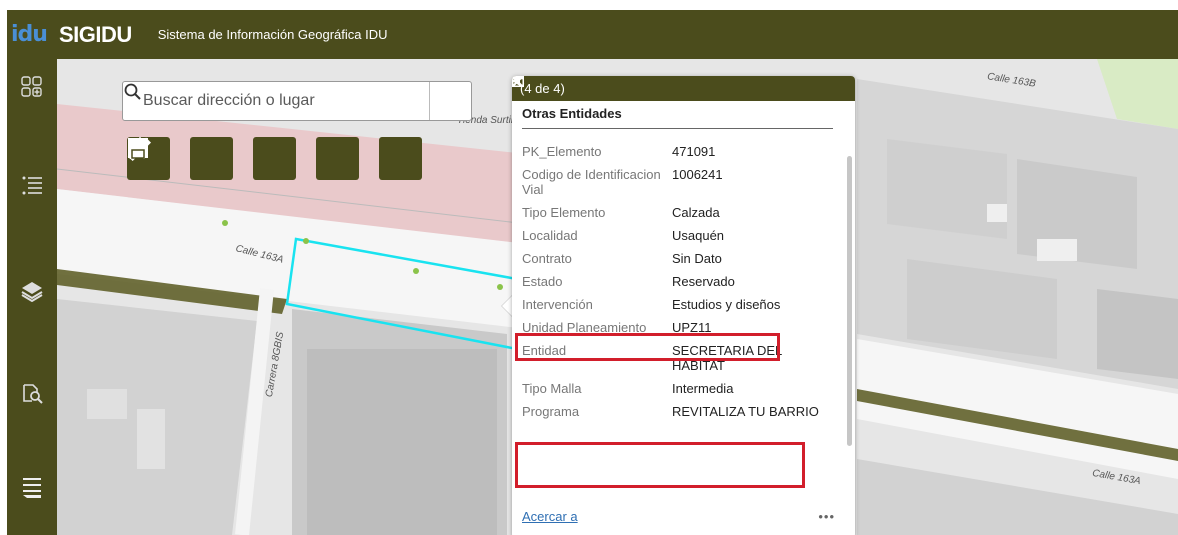  I want to click on attribute-key: Contrato, so click(547, 258).